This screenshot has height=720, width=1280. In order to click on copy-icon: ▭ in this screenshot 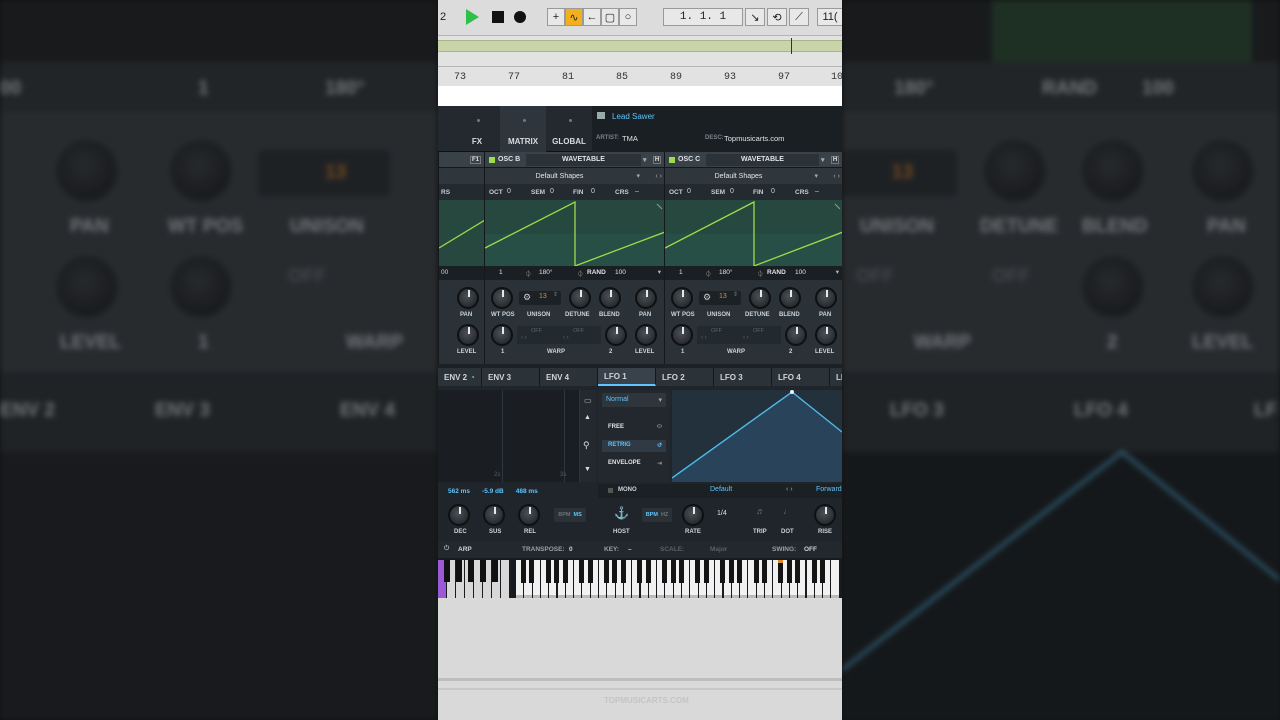, I will do `click(588, 400)`.